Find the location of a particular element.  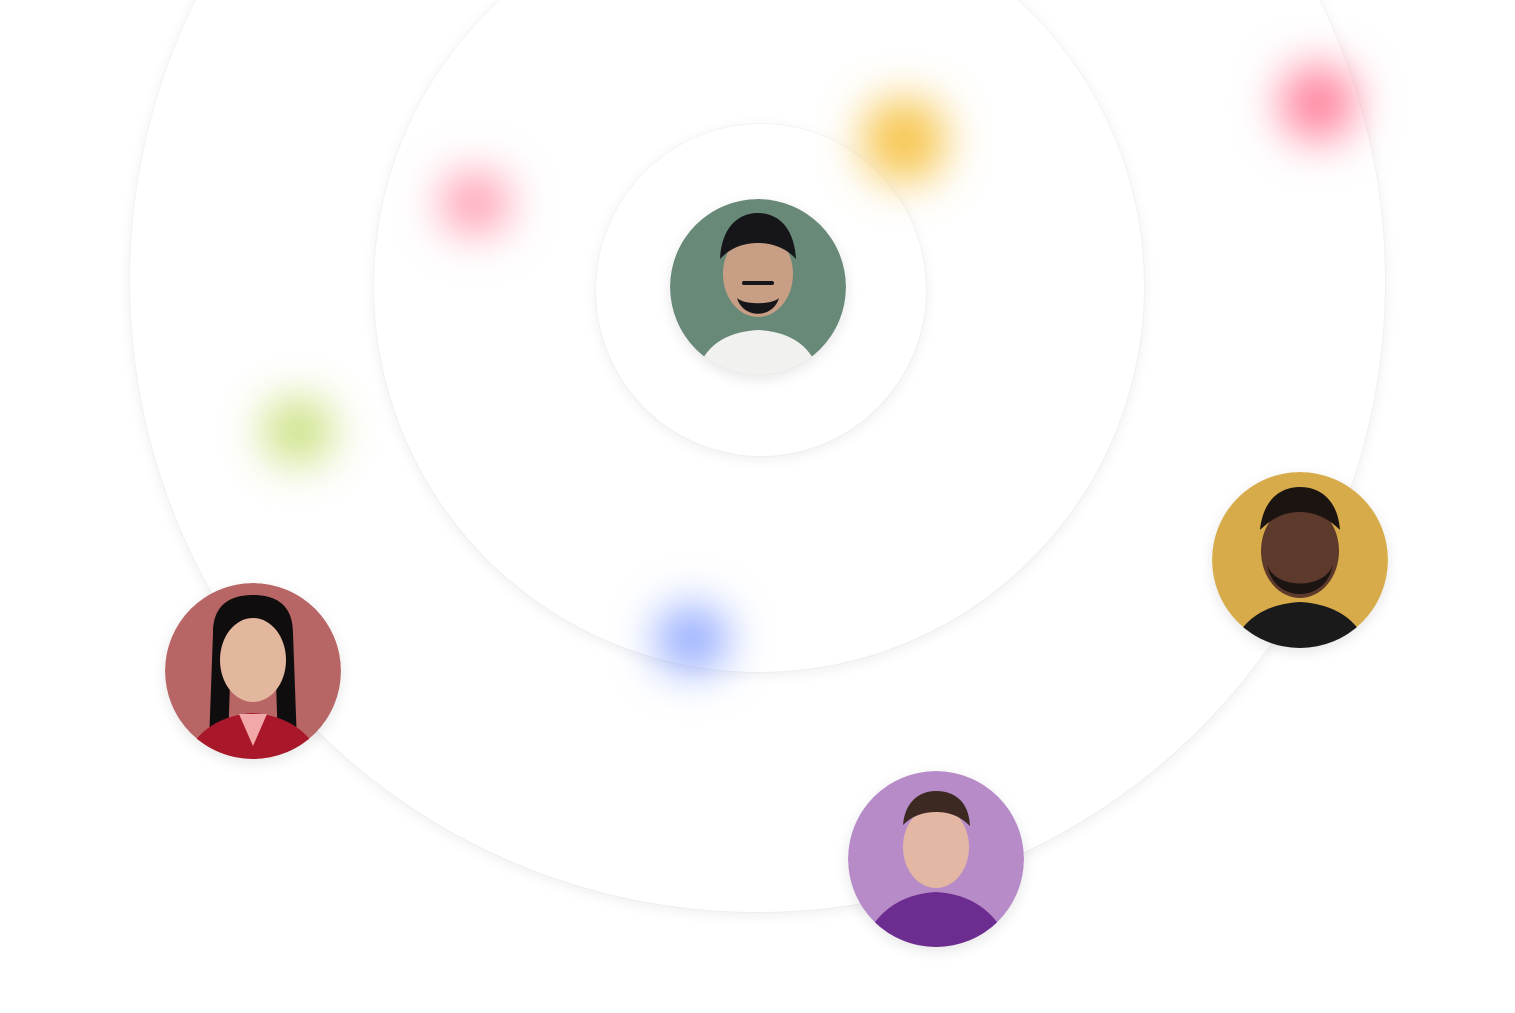

portrait-right is located at coordinates (1300, 560).